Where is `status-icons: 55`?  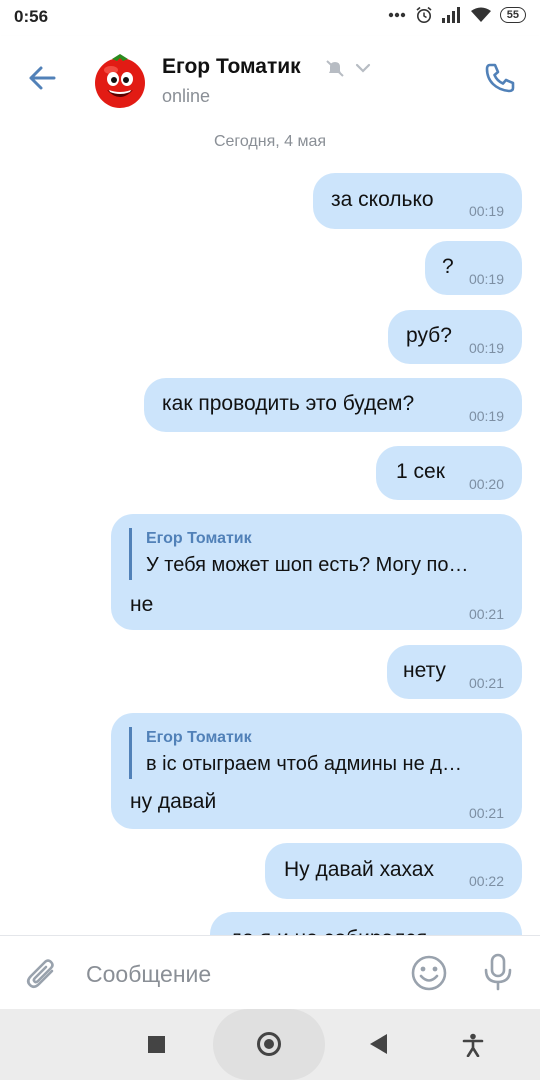
status-icons: 55 is located at coordinates (457, 15).